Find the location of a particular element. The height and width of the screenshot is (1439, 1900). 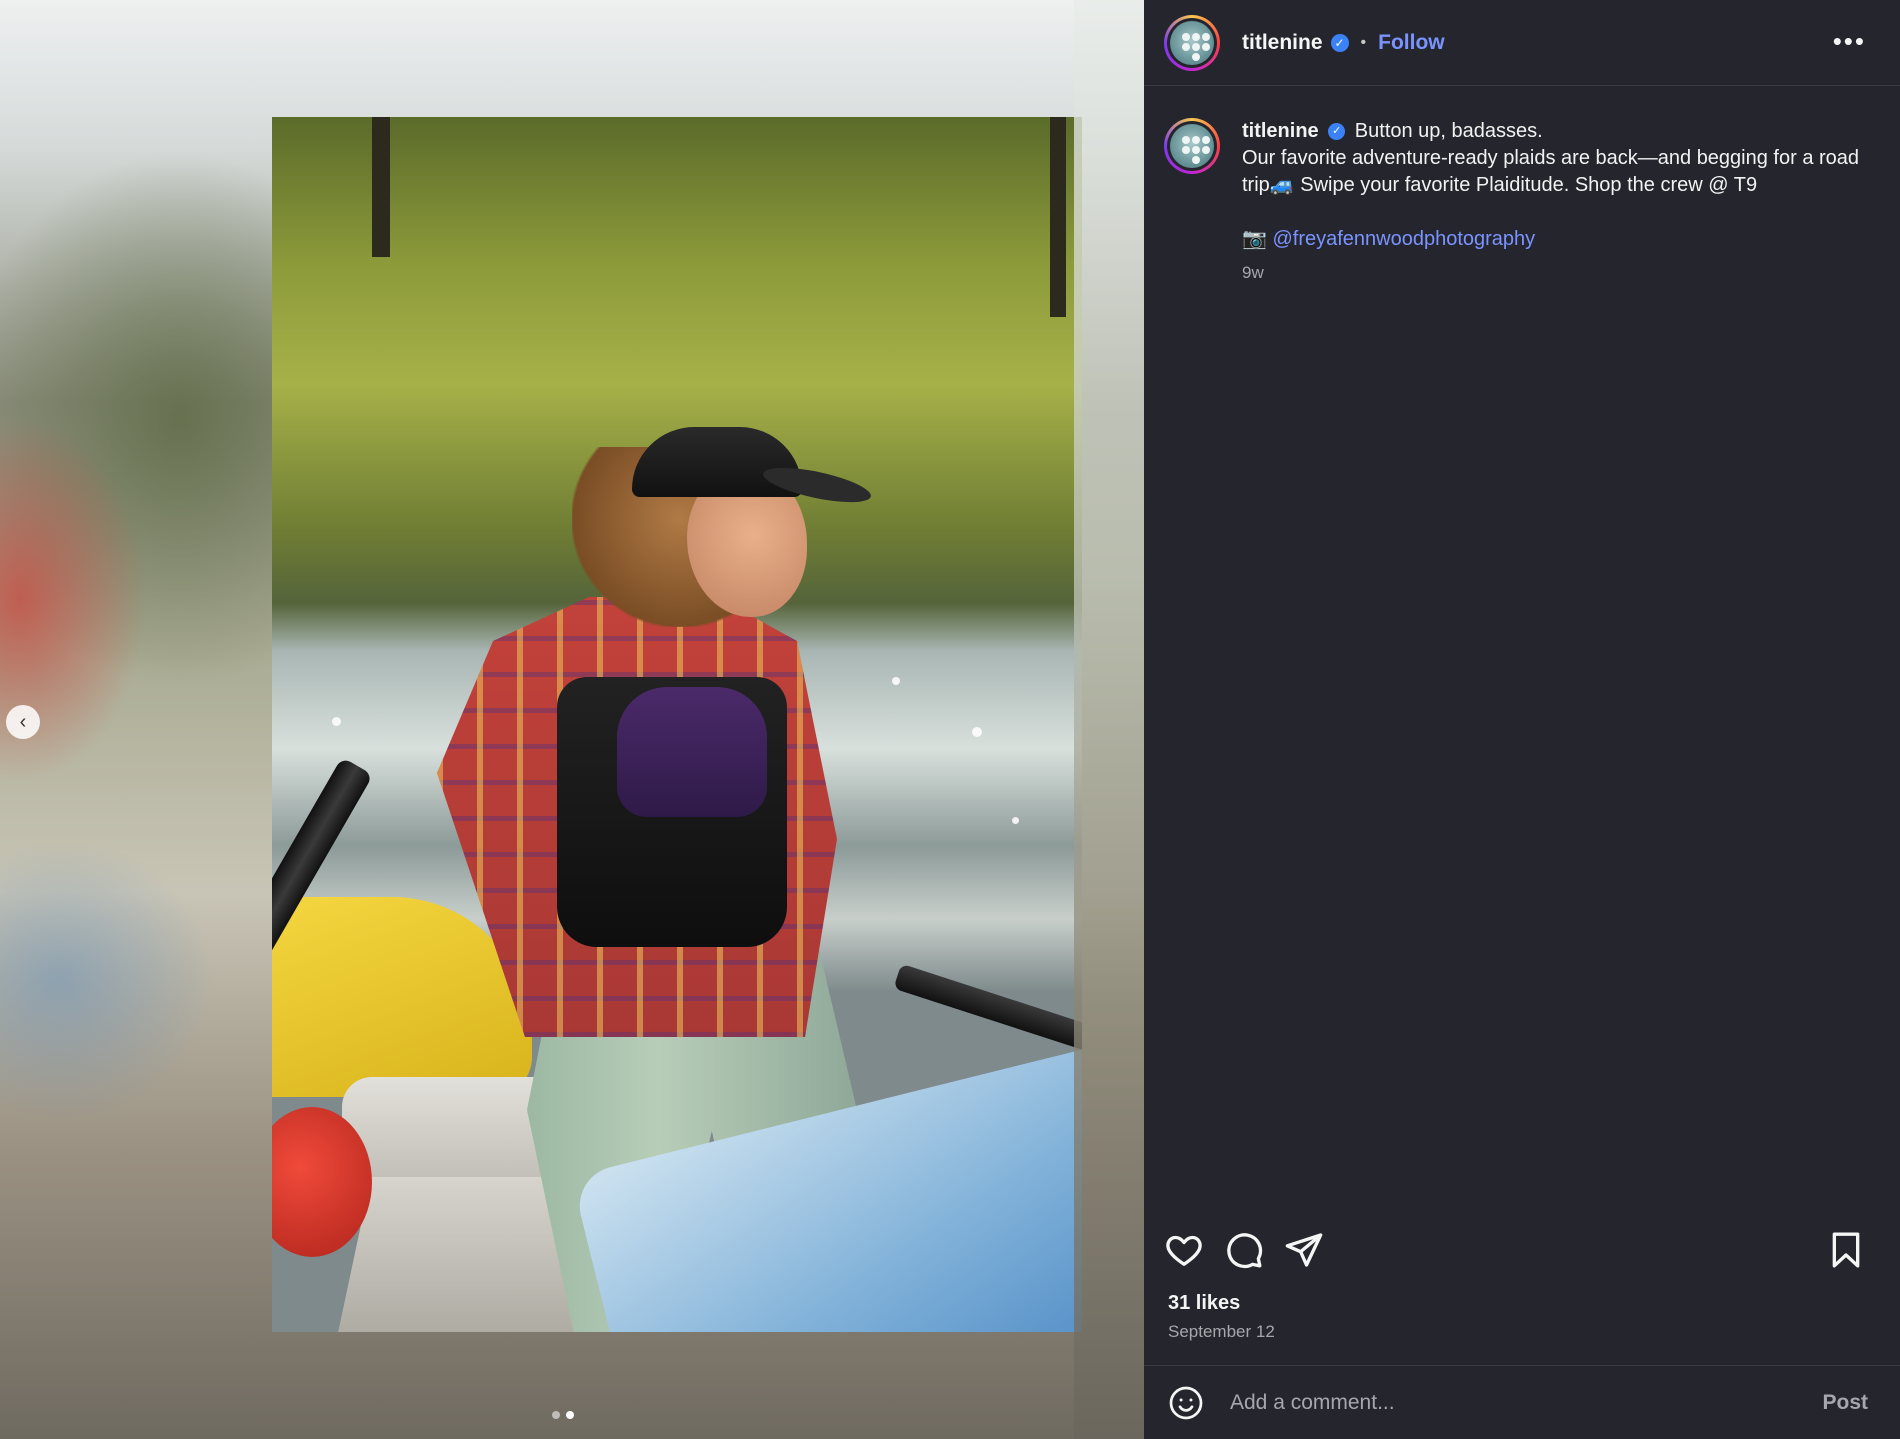

avatar is located at coordinates (1192, 42).